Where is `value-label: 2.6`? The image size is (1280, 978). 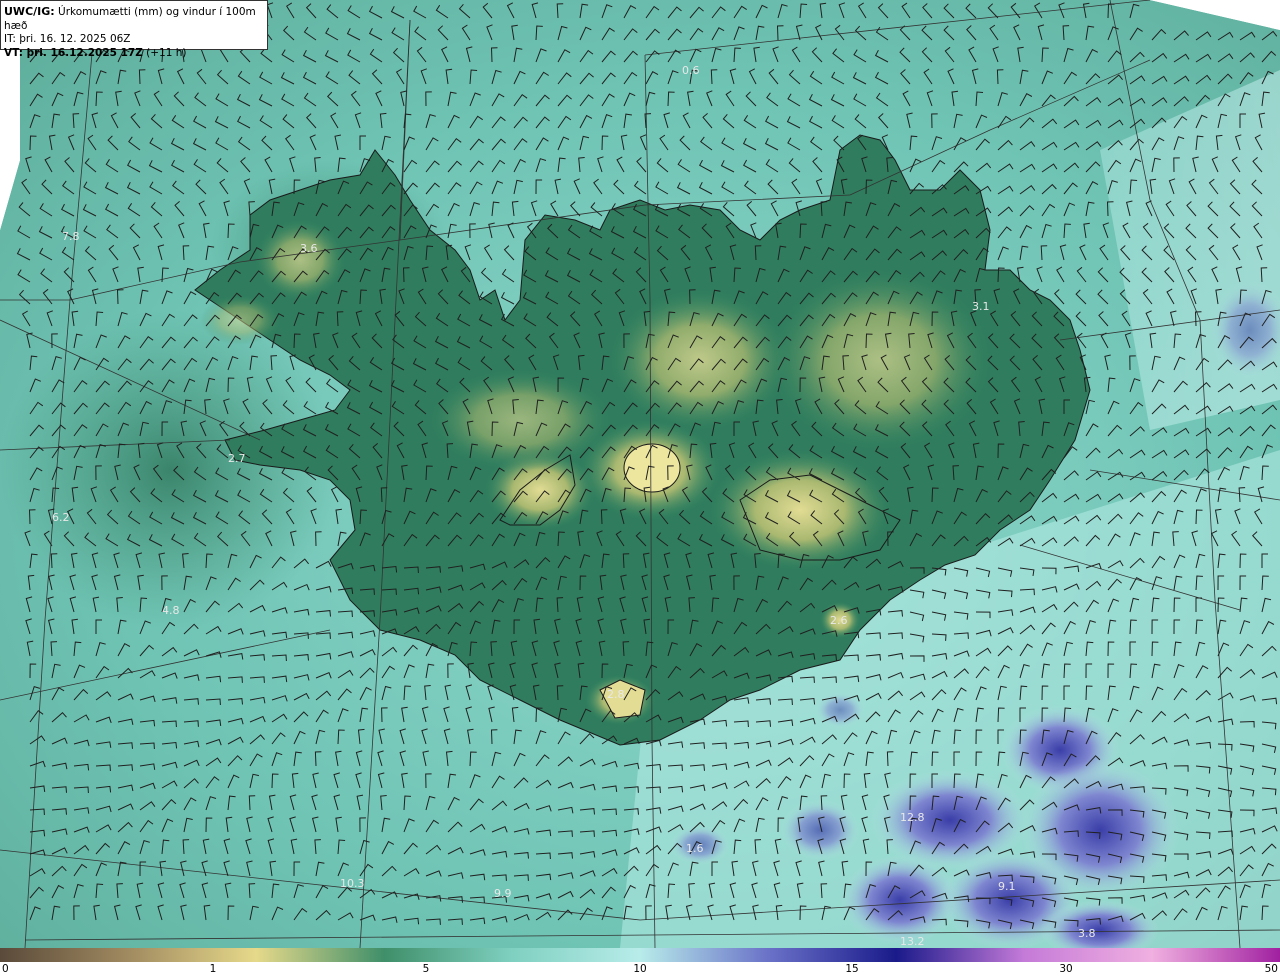
value-label: 2.6 is located at coordinates (839, 620).